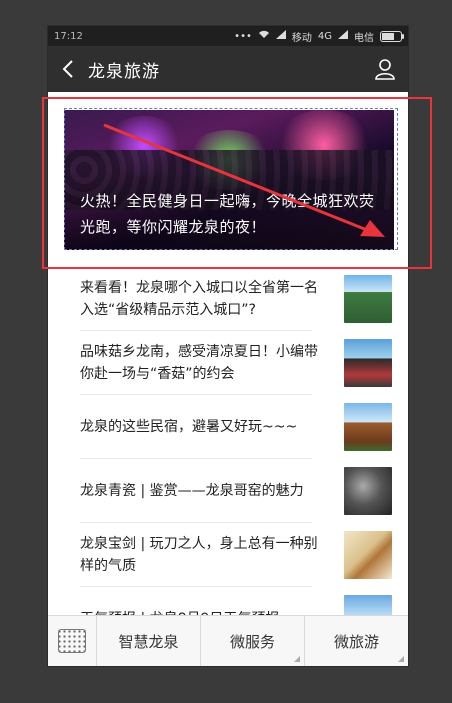  Describe the element at coordinates (189, 427) in the screenshot. I see `article-title: 龙泉的这些民宿，避暑又好玩~~~` at that location.